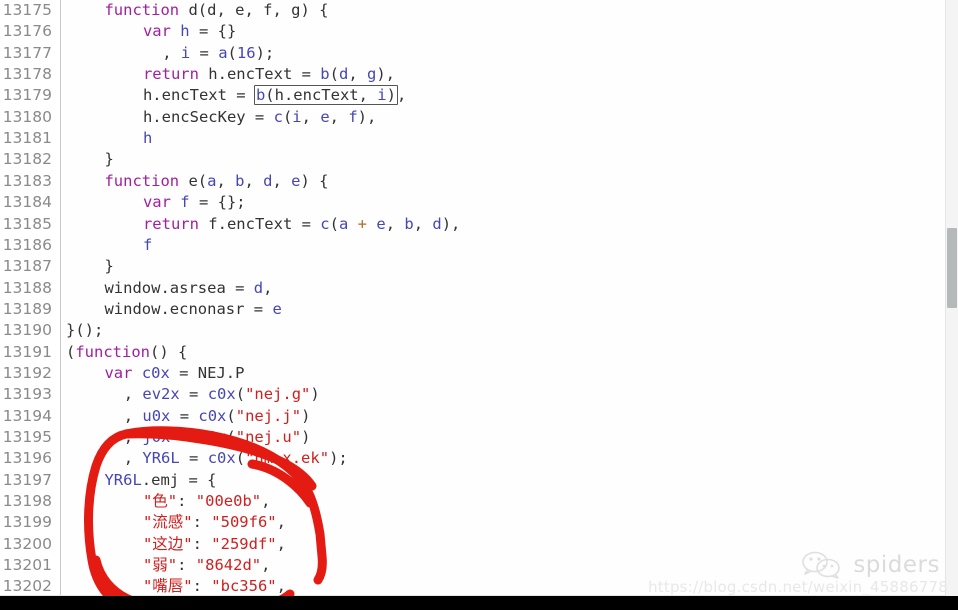  What do you see at coordinates (188, 288) in the screenshot?
I see `code-text: window.asrsea = d,` at bounding box center [188, 288].